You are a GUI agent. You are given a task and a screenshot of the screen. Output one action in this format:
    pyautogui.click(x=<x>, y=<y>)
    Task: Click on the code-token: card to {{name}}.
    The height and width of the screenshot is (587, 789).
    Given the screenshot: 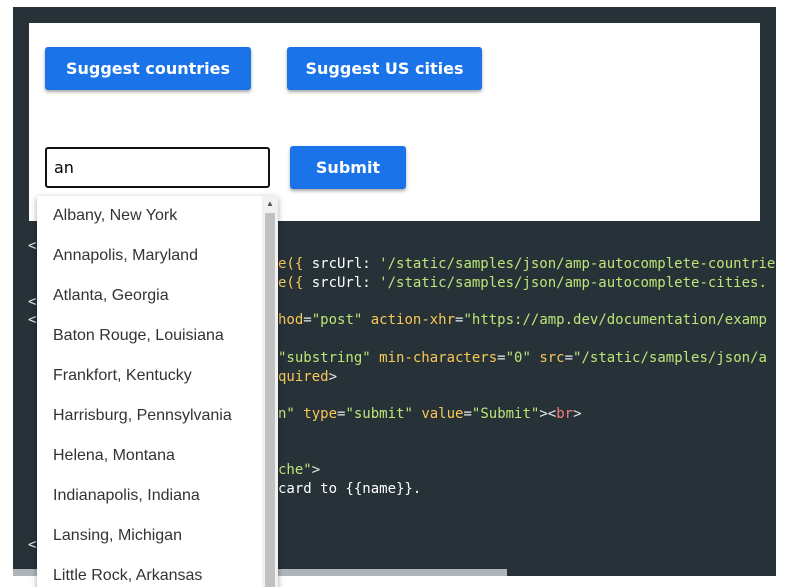 What is the action you would take?
    pyautogui.click(x=350, y=489)
    